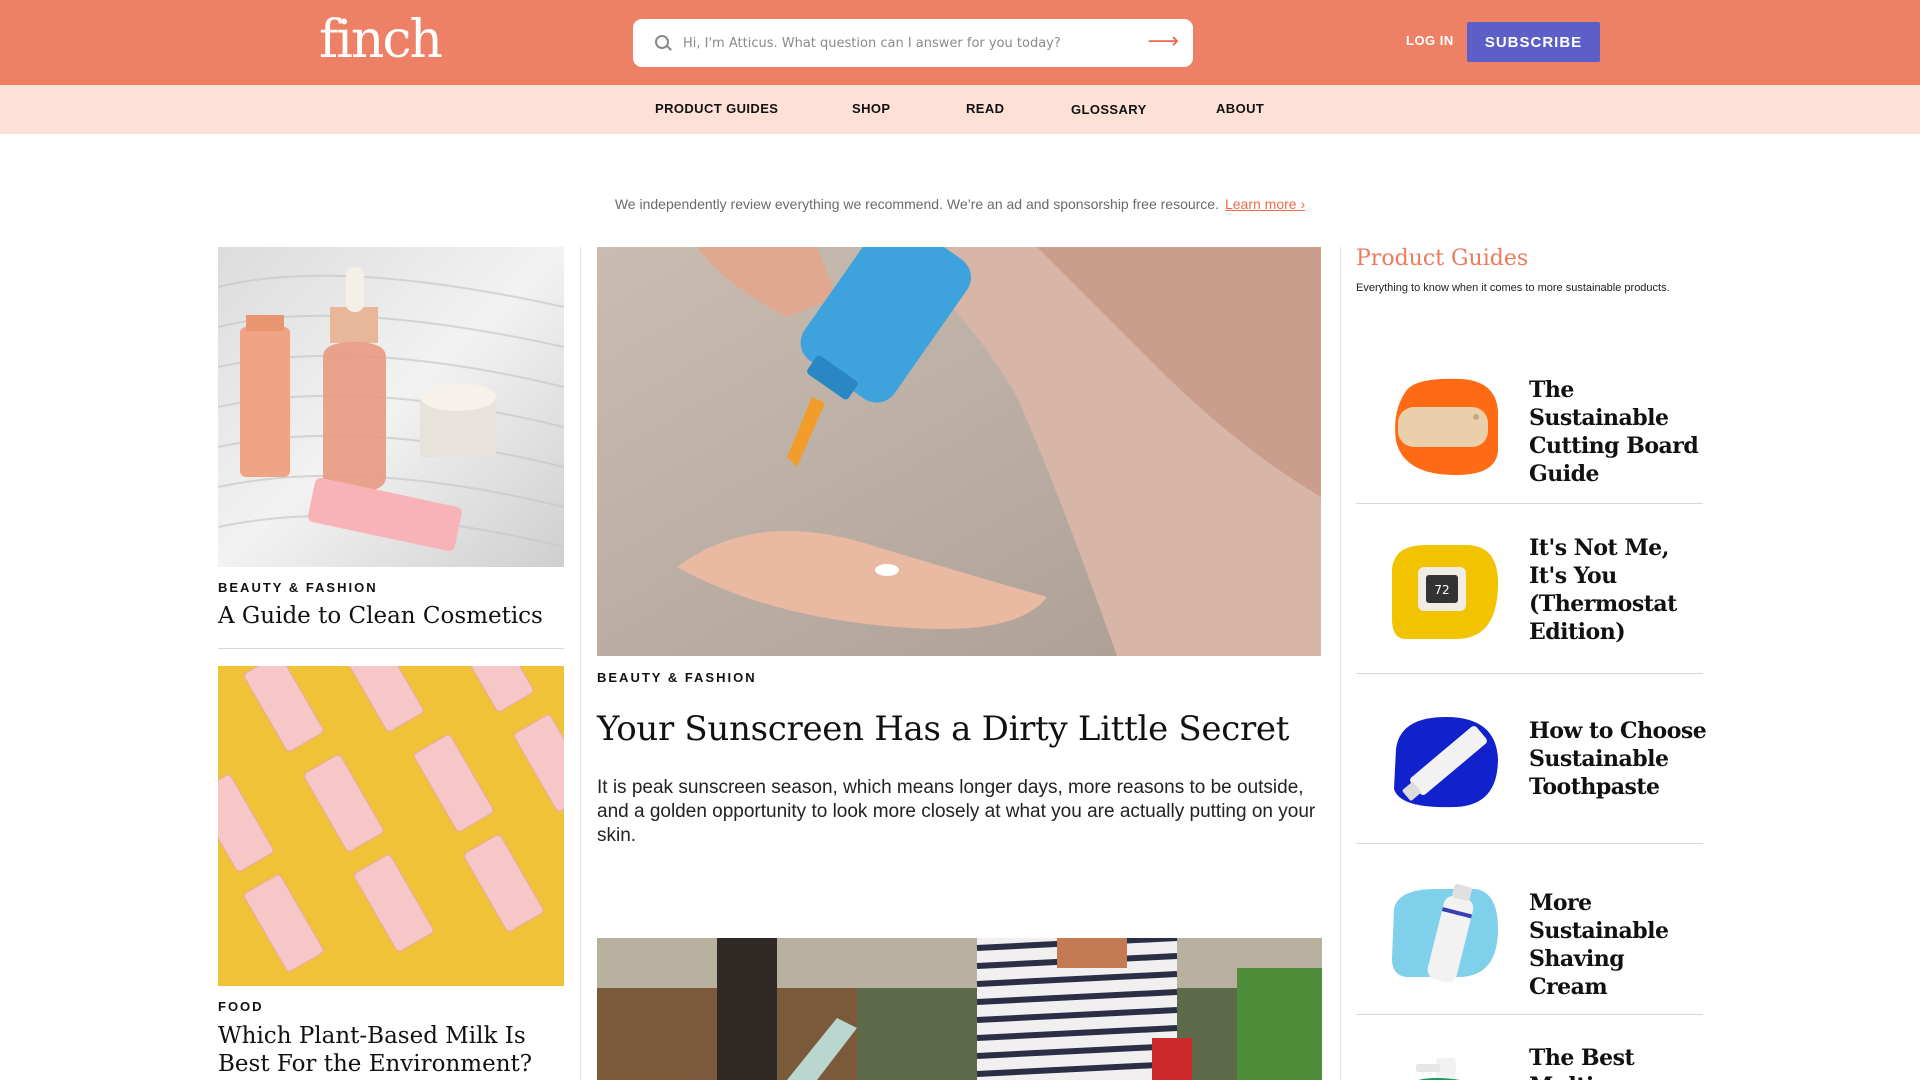  I want to click on guide-title: More Sustainable Shaving Cream, so click(1619, 945).